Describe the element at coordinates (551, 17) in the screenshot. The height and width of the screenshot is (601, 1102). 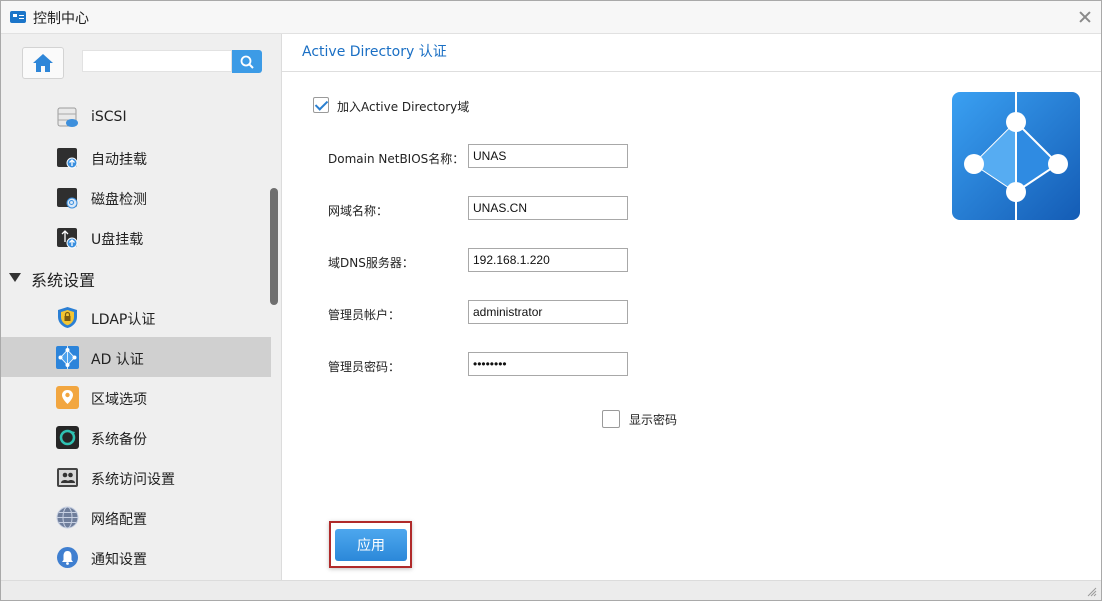
I see `title-bar: 控制中心` at that location.